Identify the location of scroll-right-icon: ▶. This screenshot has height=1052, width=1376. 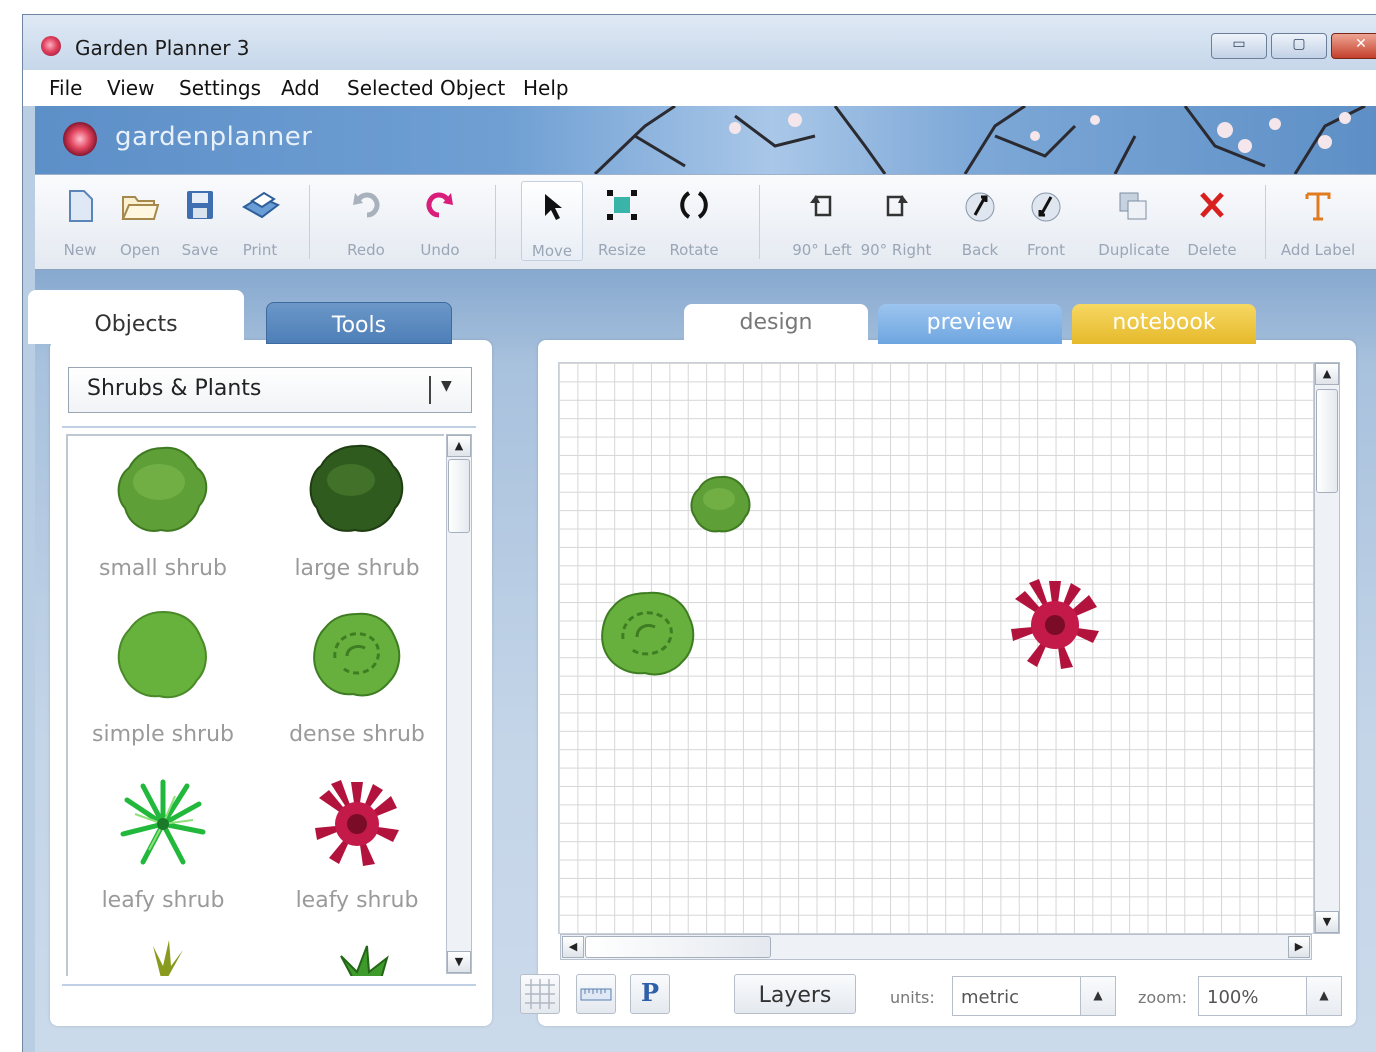
(1299, 947).